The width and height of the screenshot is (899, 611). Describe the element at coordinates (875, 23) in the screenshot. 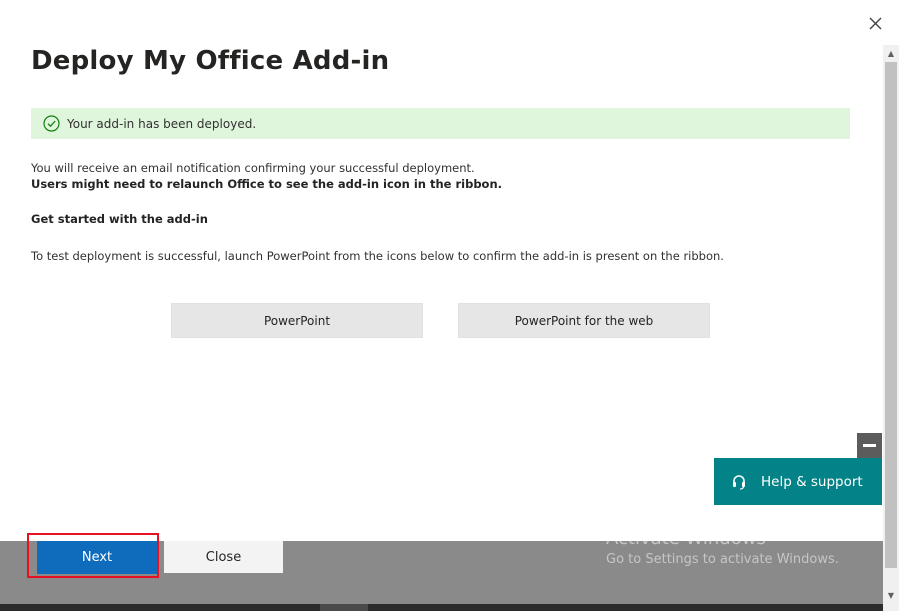

I see `close-icon` at that location.